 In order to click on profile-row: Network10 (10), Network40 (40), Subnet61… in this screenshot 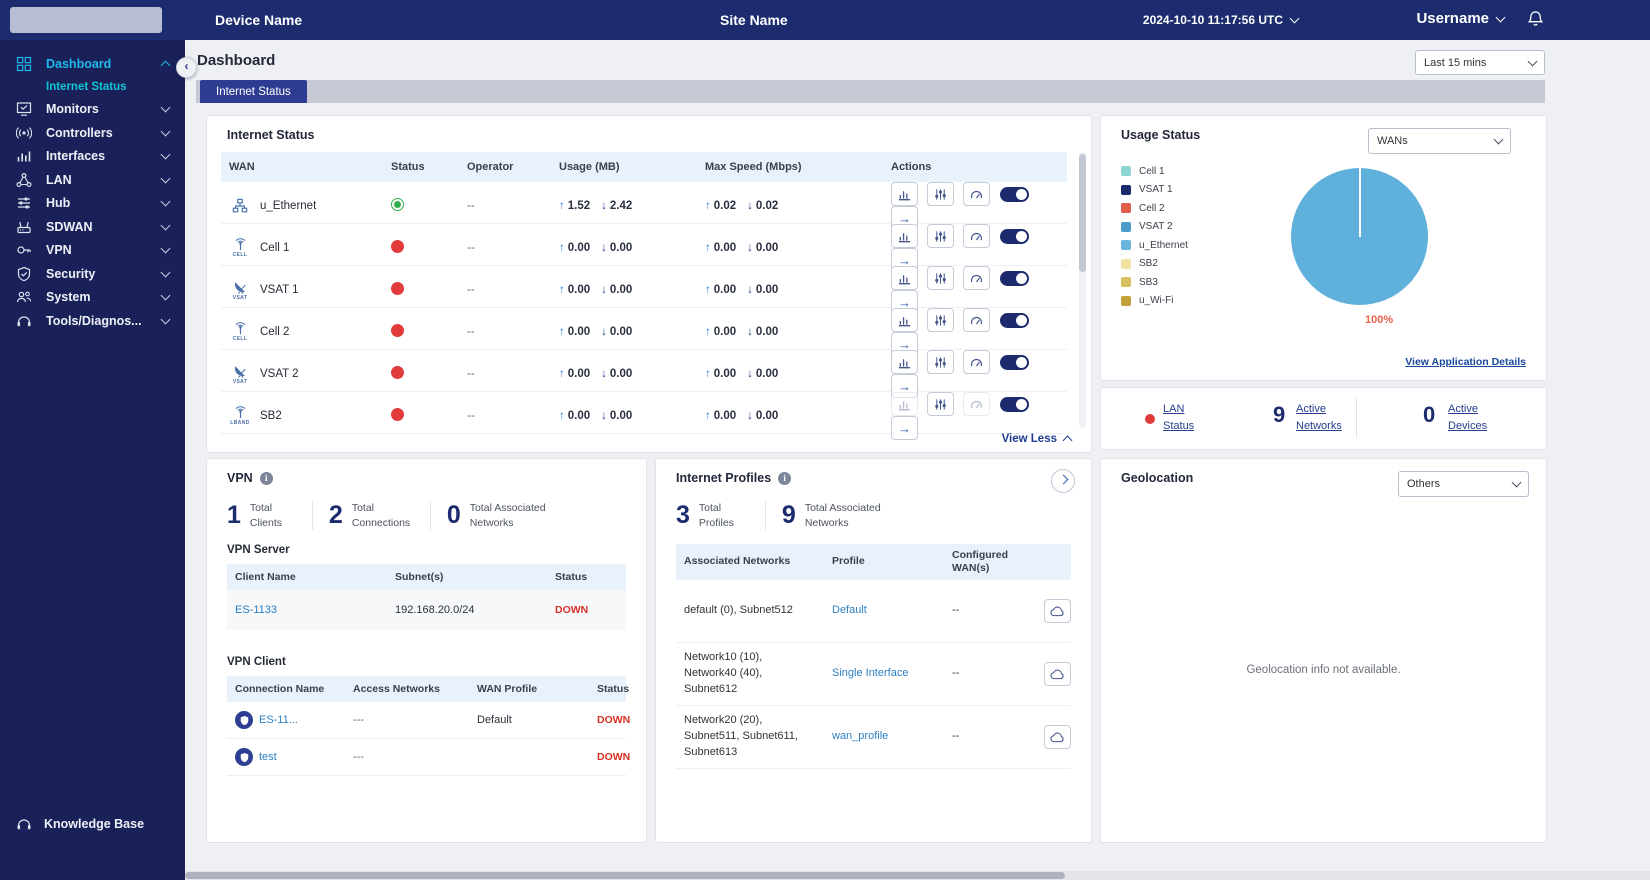, I will do `click(873, 674)`.